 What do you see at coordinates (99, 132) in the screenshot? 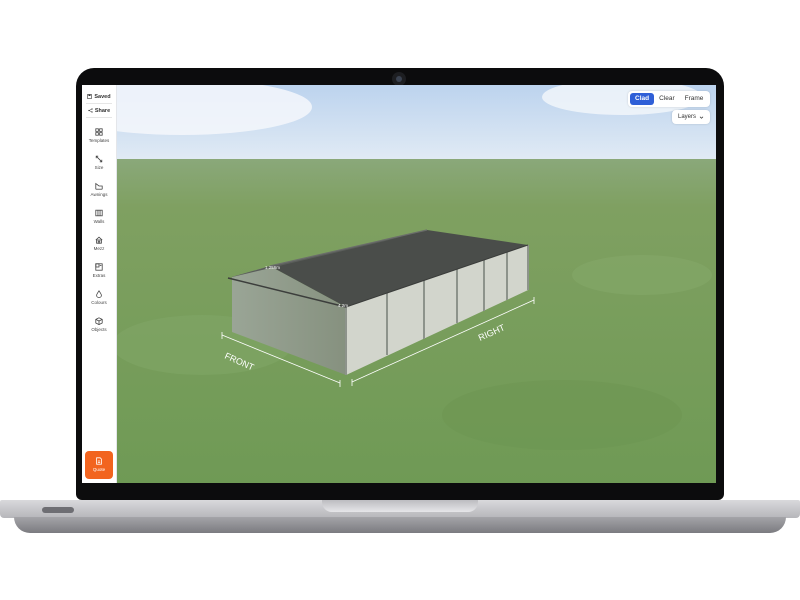
I see `grid-icon` at bounding box center [99, 132].